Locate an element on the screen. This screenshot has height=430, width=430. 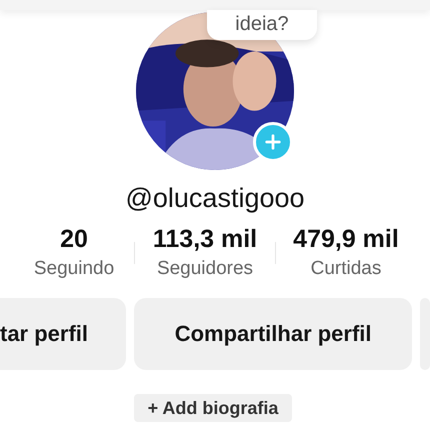
username: @olucastigooo is located at coordinates (215, 198).